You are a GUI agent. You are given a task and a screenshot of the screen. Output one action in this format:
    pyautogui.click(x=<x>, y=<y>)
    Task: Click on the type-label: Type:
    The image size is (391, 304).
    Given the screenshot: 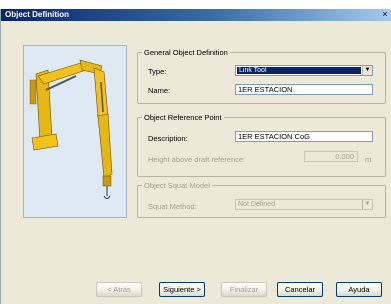 What is the action you would take?
    pyautogui.click(x=157, y=71)
    